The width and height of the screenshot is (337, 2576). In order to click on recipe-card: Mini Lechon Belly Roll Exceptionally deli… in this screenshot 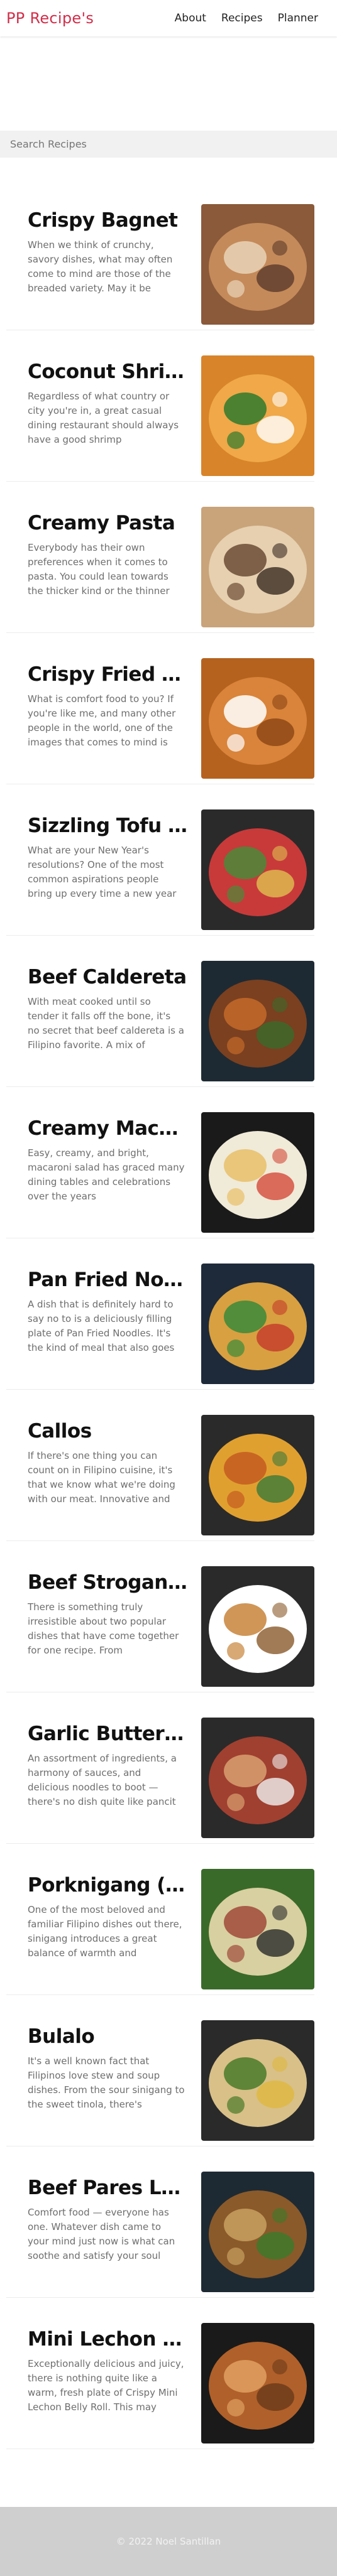, I will do `click(160, 2373)`.